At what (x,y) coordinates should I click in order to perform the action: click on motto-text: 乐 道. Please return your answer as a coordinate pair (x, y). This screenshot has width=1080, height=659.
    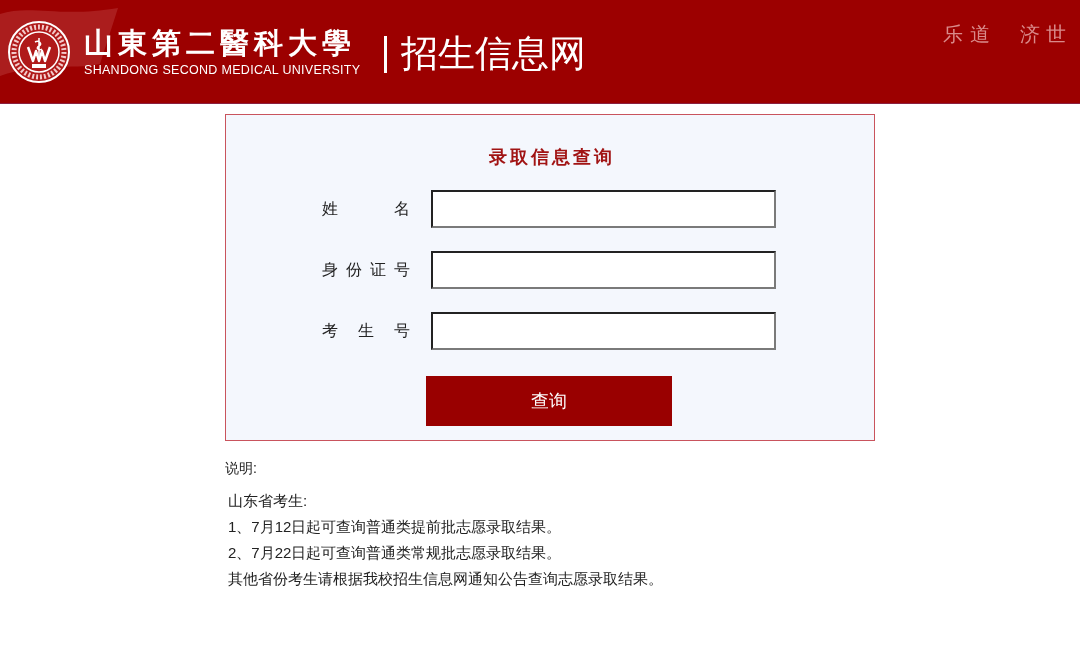
    Looking at the image, I should click on (966, 34).